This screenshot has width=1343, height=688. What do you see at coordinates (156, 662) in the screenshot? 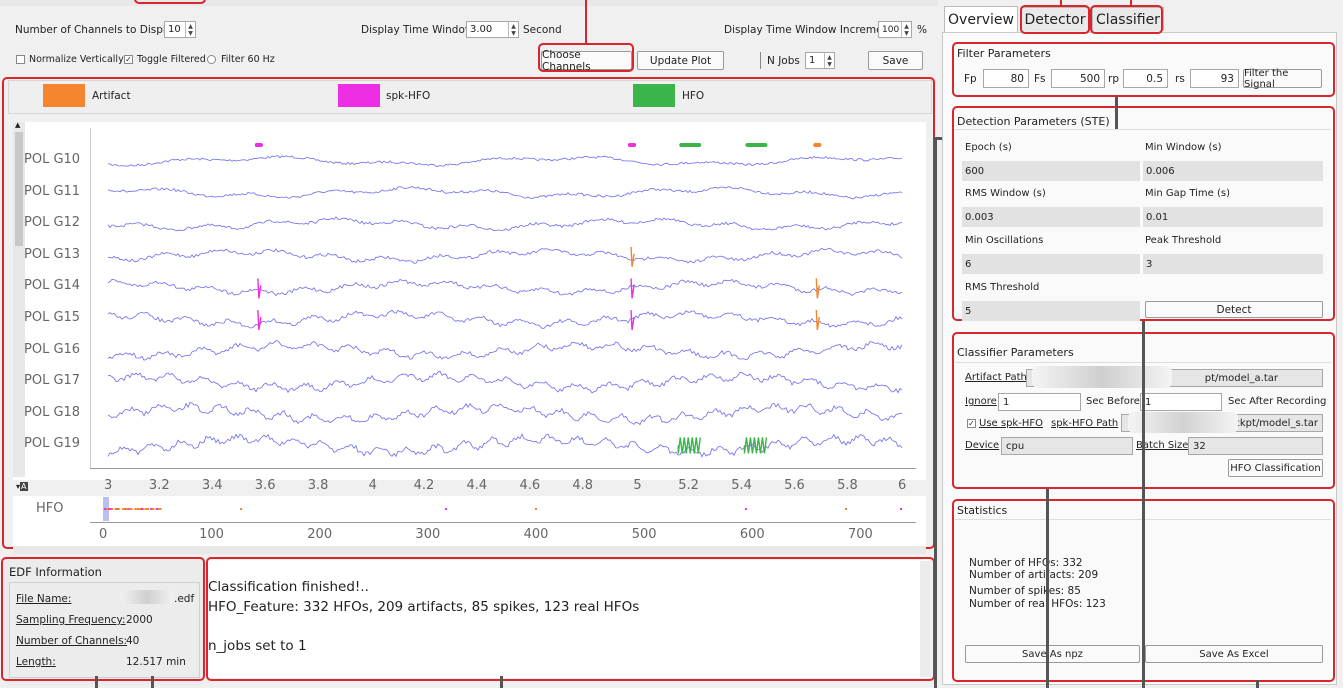
I see `length-value: 12.517 min` at bounding box center [156, 662].